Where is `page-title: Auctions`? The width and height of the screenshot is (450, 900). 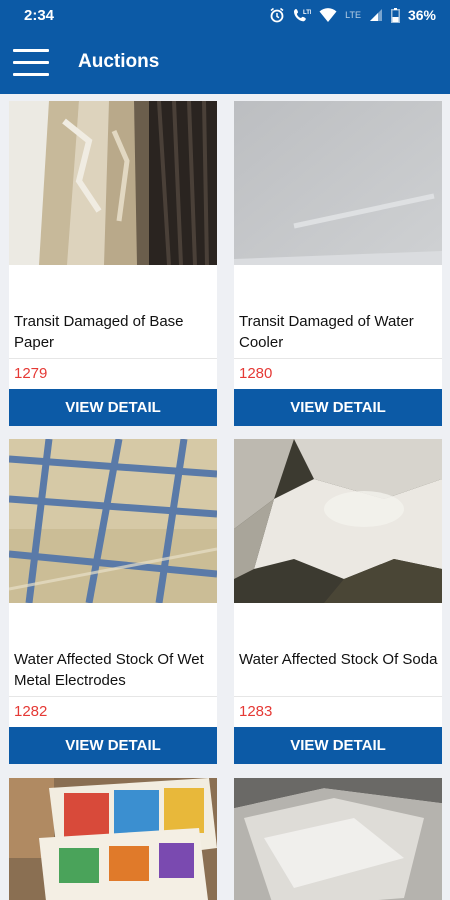
page-title: Auctions is located at coordinates (119, 61).